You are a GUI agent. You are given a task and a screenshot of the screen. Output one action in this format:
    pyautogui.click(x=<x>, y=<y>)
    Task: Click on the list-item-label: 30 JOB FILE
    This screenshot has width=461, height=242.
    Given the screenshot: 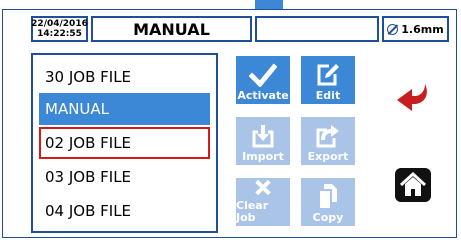 What is the action you would take?
    pyautogui.click(x=88, y=77)
    